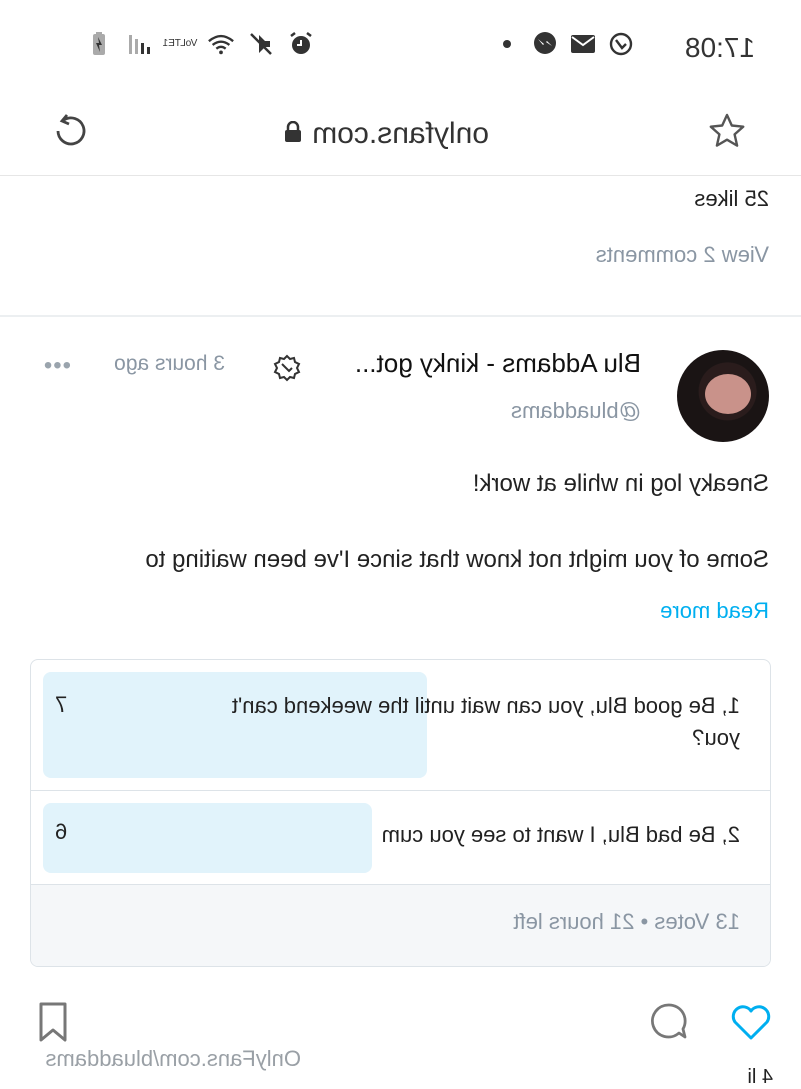  What do you see at coordinates (714, 611) in the screenshot?
I see `read-more-link: Read more` at bounding box center [714, 611].